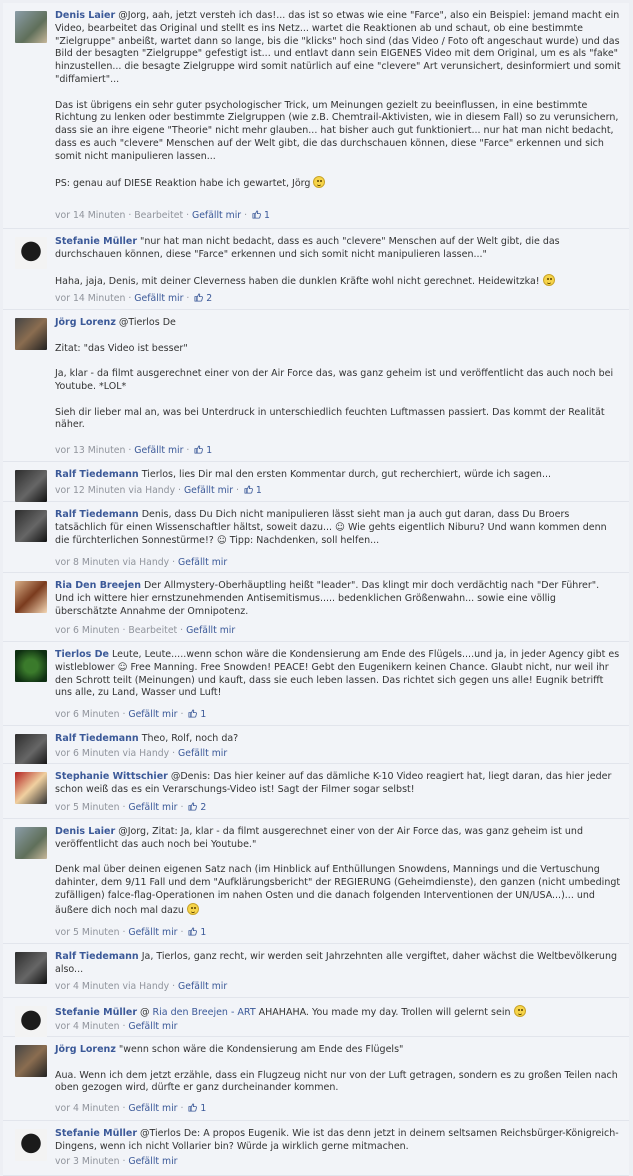 This screenshot has width=633, height=1176. What do you see at coordinates (204, 1012) in the screenshot?
I see `mention-link: Ria den Breejen - ART` at bounding box center [204, 1012].